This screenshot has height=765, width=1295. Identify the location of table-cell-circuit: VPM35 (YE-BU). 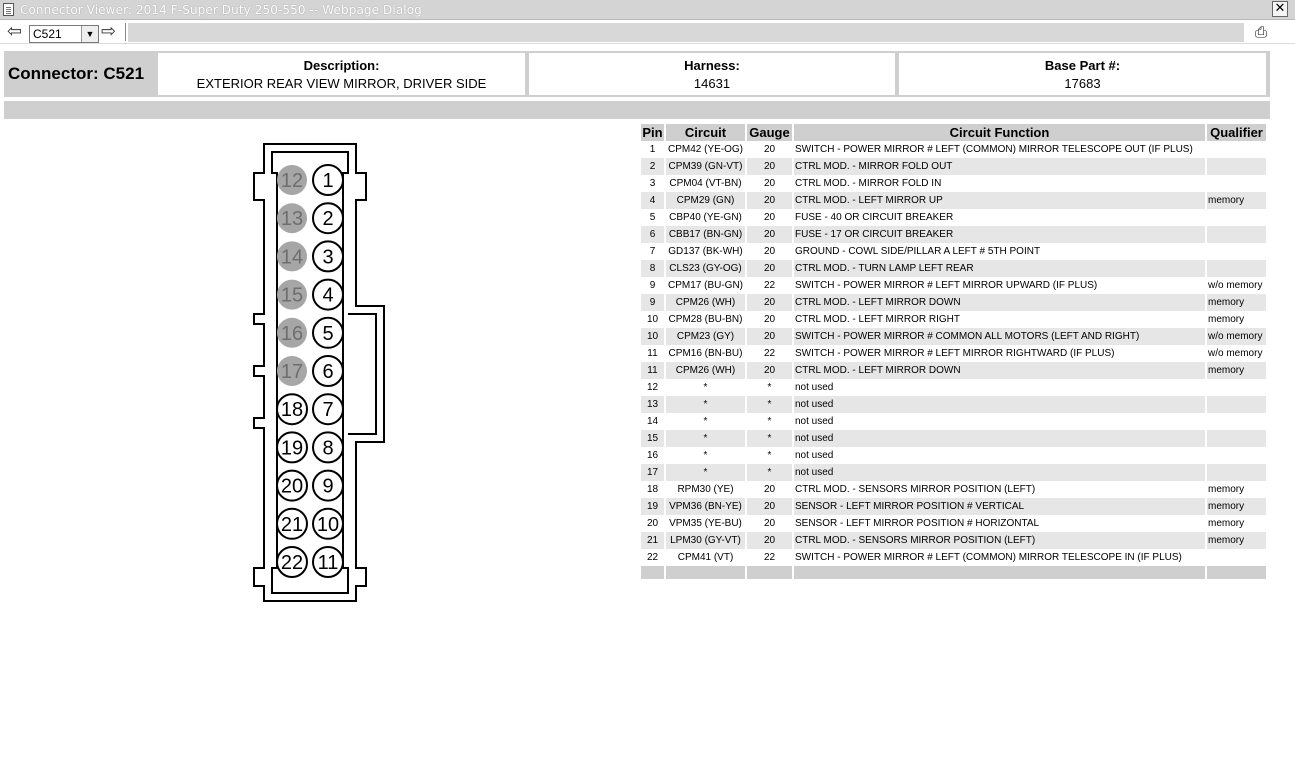
(705, 523).